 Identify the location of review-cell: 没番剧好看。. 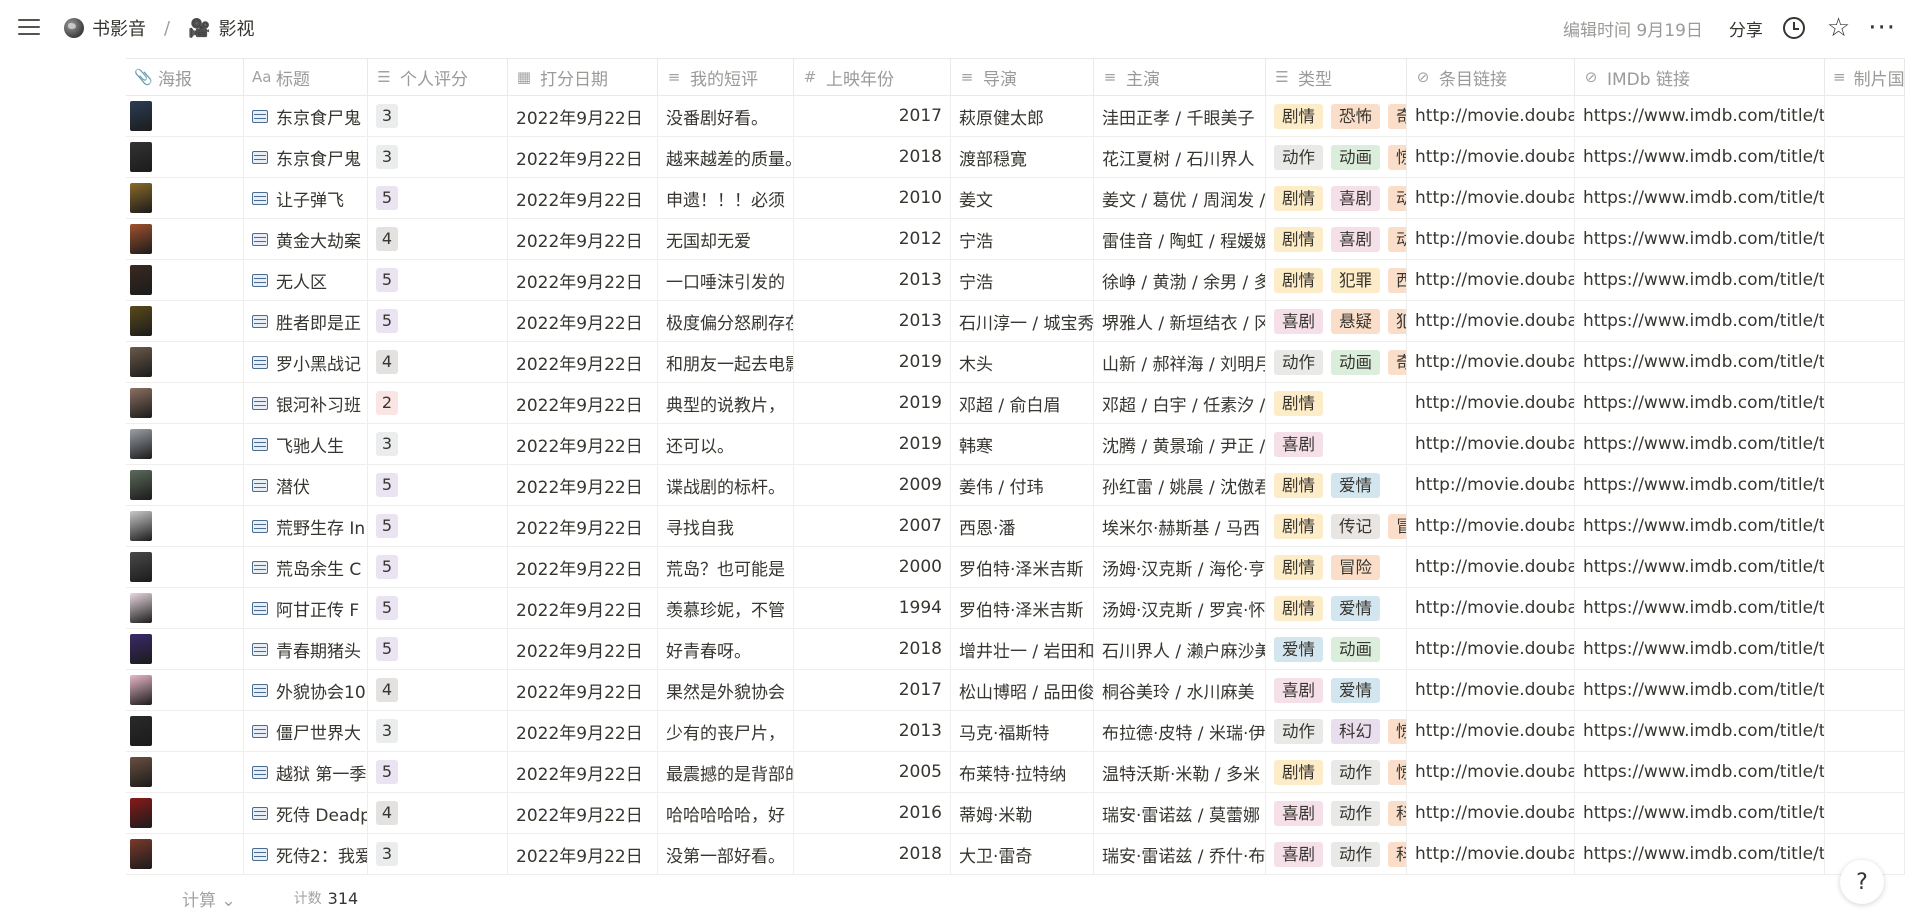
(726, 116).